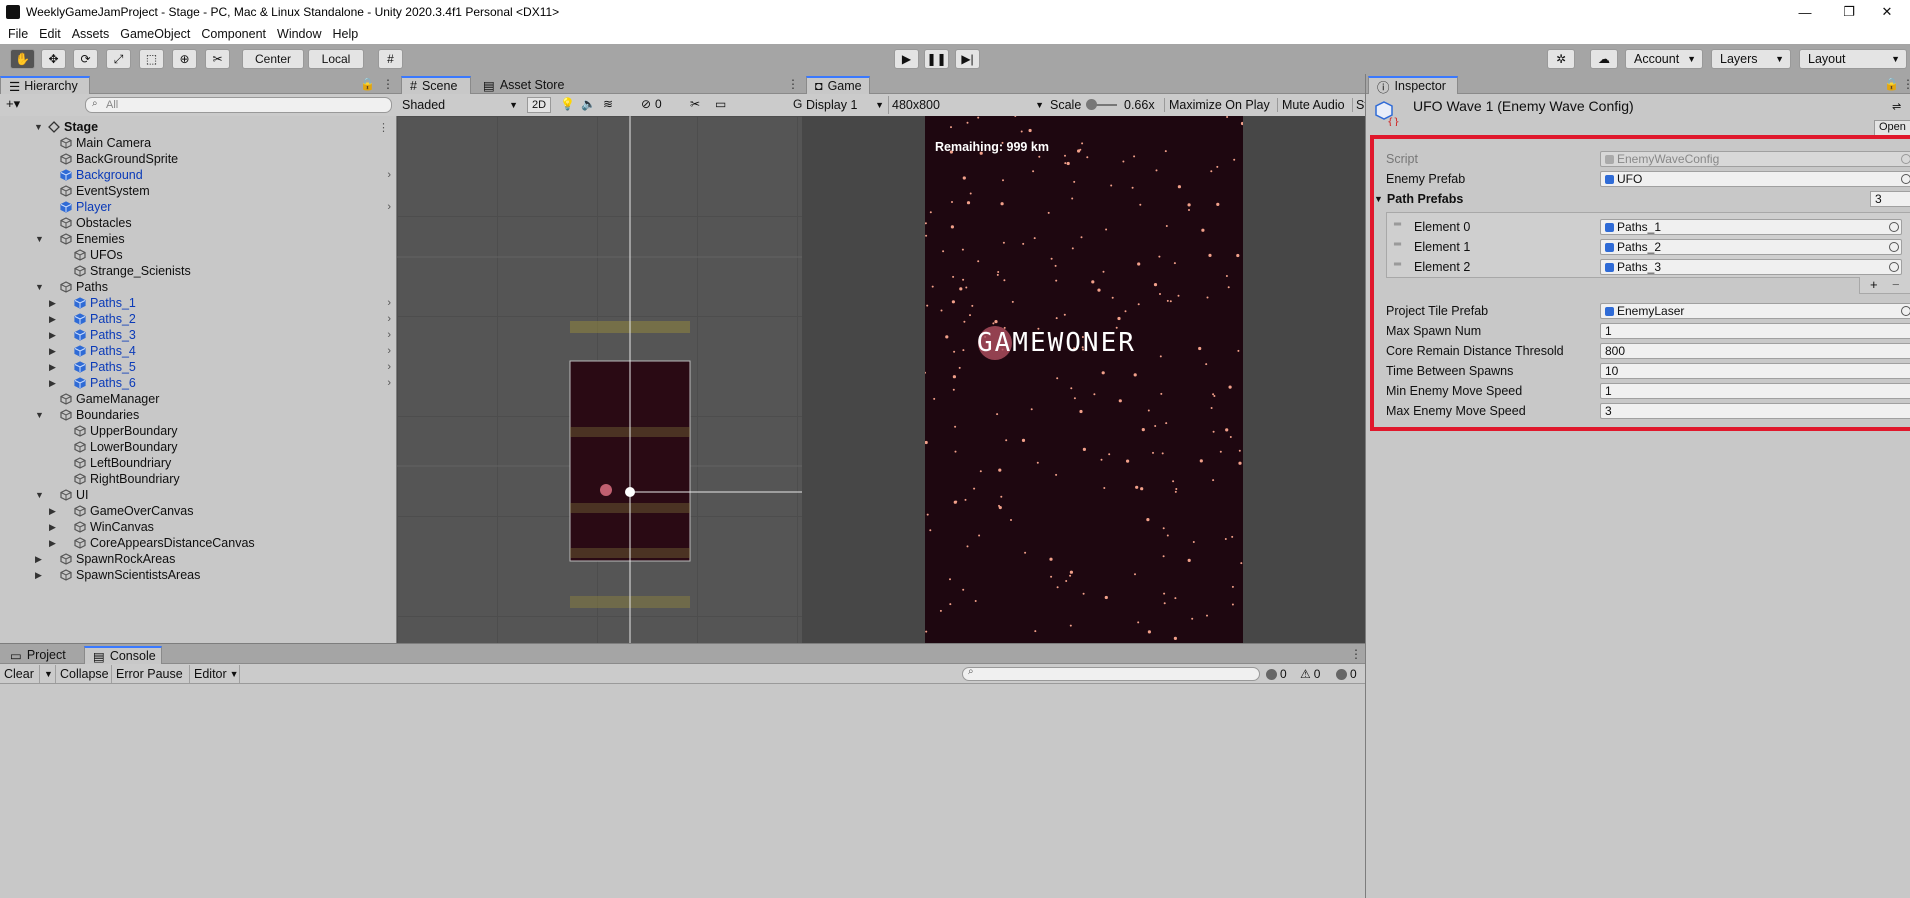  Describe the element at coordinates (1751, 267) in the screenshot. I see `element-ref-field: Paths_3` at that location.